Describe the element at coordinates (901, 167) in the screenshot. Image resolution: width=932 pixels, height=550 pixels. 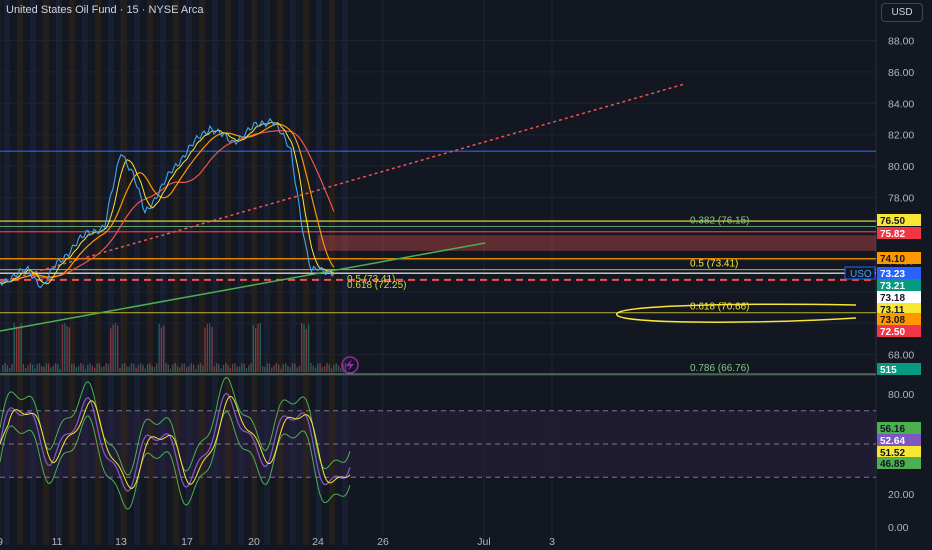
I see `y-tick-label: 80.00` at that location.